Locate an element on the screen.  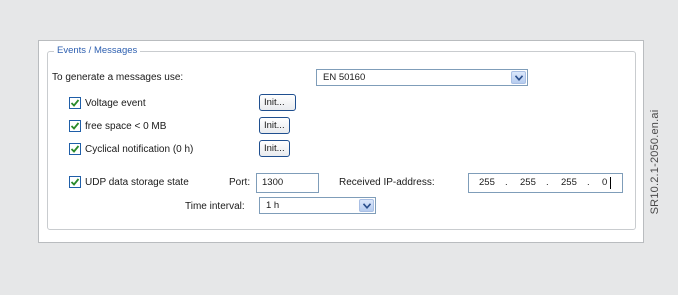
cyclical-notification-label: Cyclical notification (0 h) is located at coordinates (139, 149).